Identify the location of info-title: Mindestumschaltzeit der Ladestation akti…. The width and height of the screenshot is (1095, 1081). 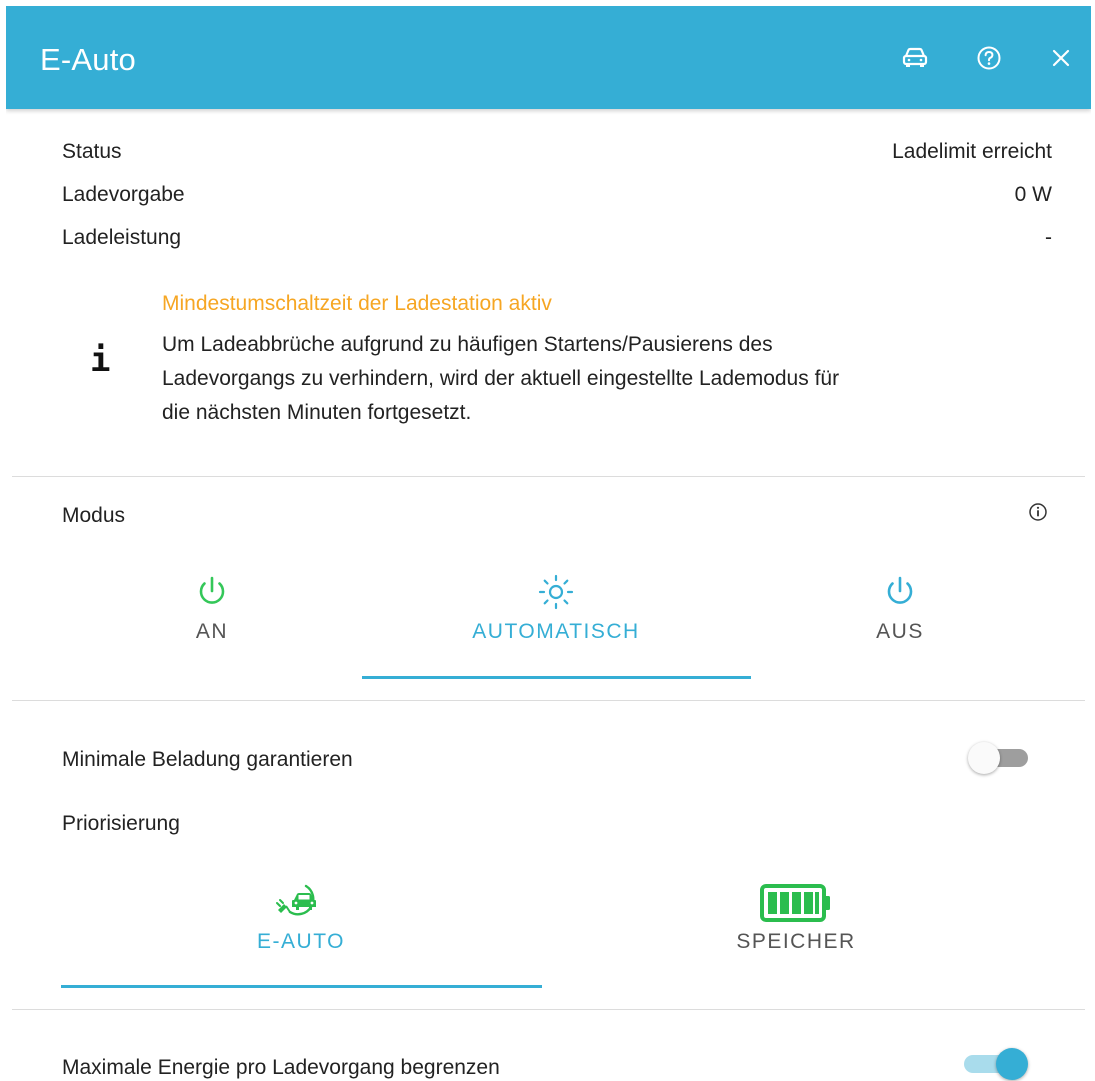
(357, 303).